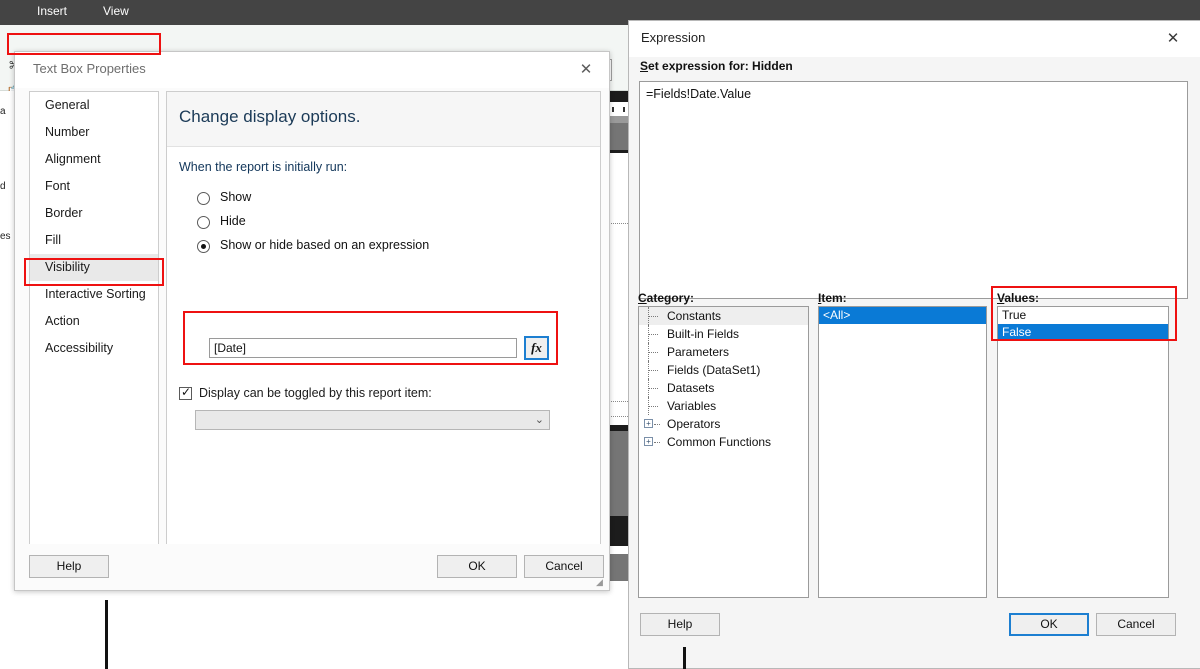 Image resolution: width=1200 pixels, height=669 pixels. I want to click on pane-description: When the report is initially run:, so click(263, 167).